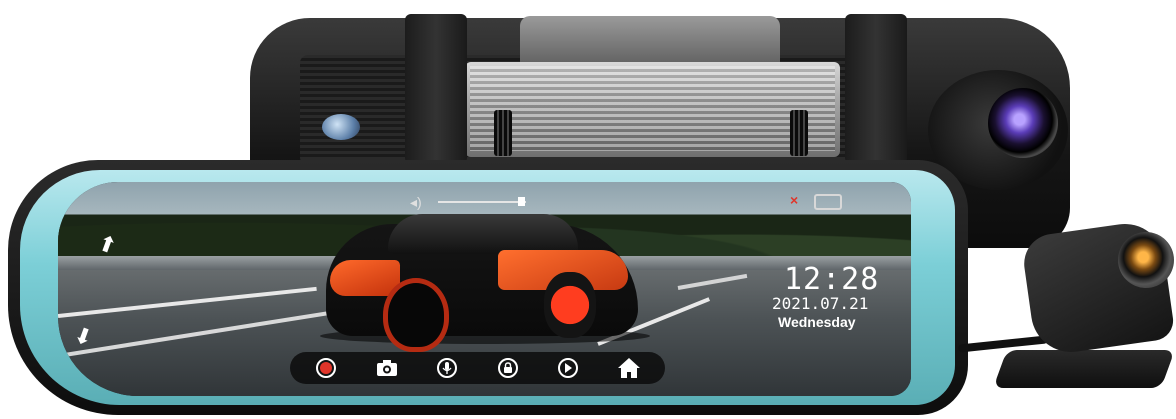  I want to click on rear-camera-lens, so click(1146, 260).